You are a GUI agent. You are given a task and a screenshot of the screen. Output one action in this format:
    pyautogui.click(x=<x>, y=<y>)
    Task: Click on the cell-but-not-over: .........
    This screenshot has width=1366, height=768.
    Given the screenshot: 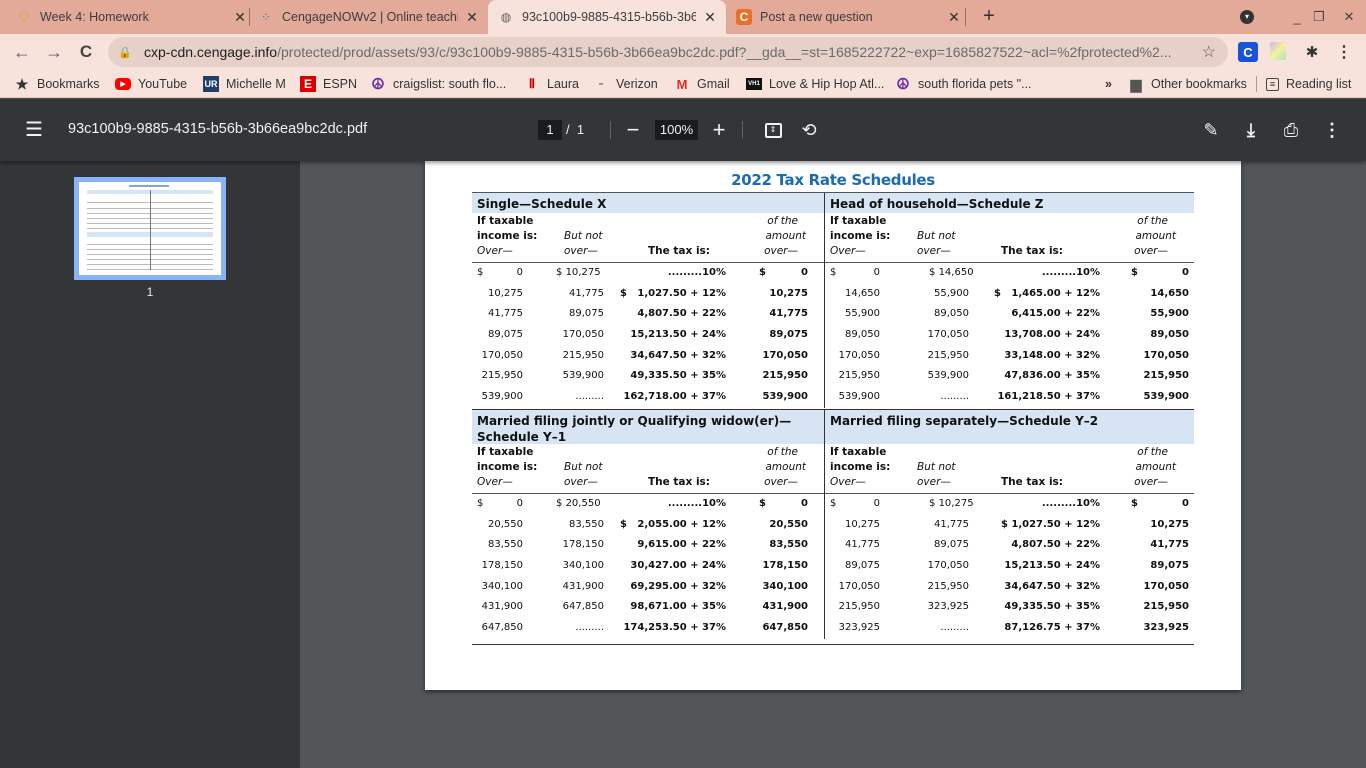 What is the action you would take?
    pyautogui.click(x=954, y=397)
    